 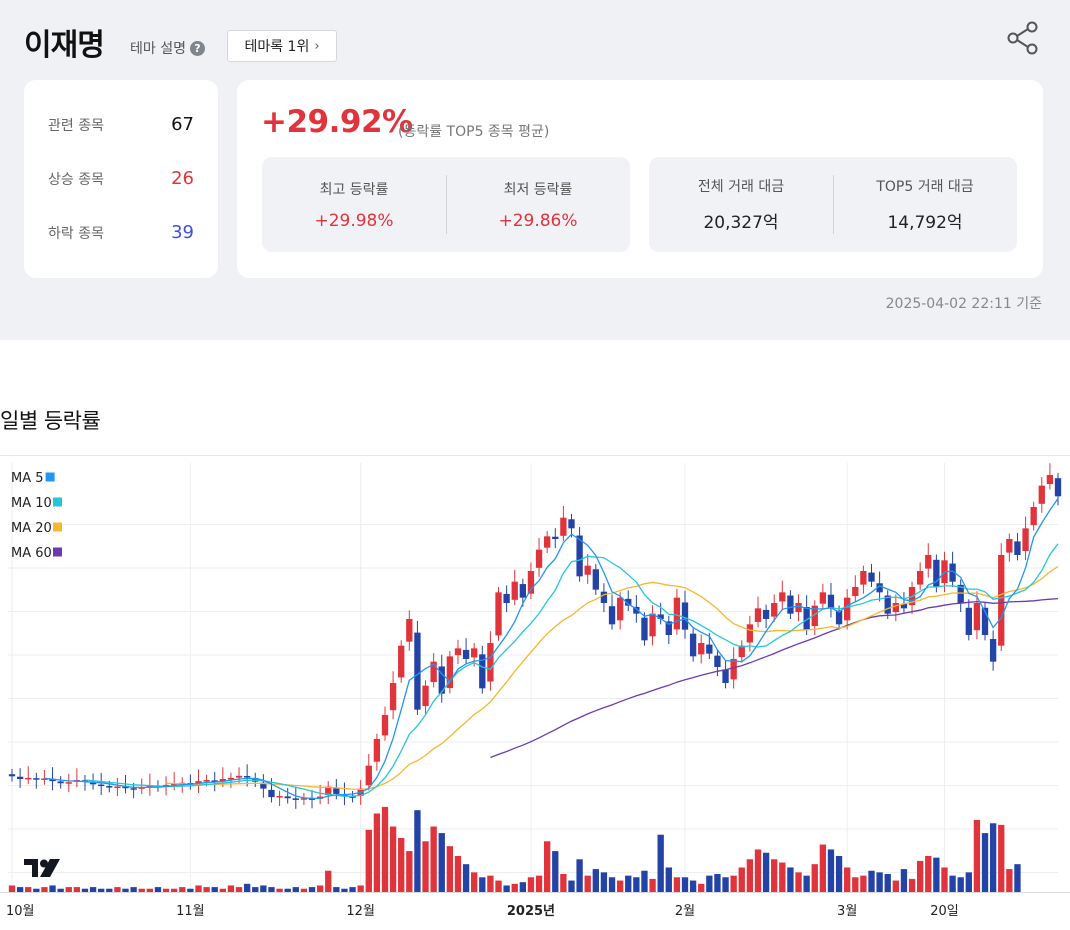 I want to click on help-icon: ?, so click(x=197, y=48).